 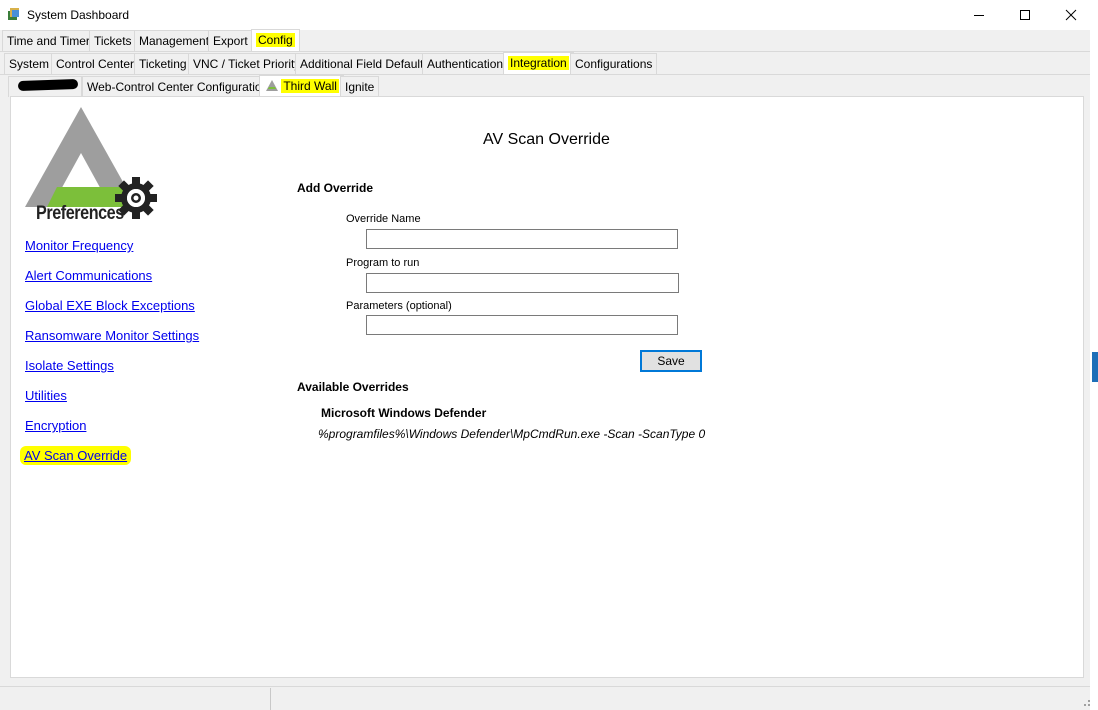 I want to click on tab-ignite: Ignite, so click(x=360, y=86).